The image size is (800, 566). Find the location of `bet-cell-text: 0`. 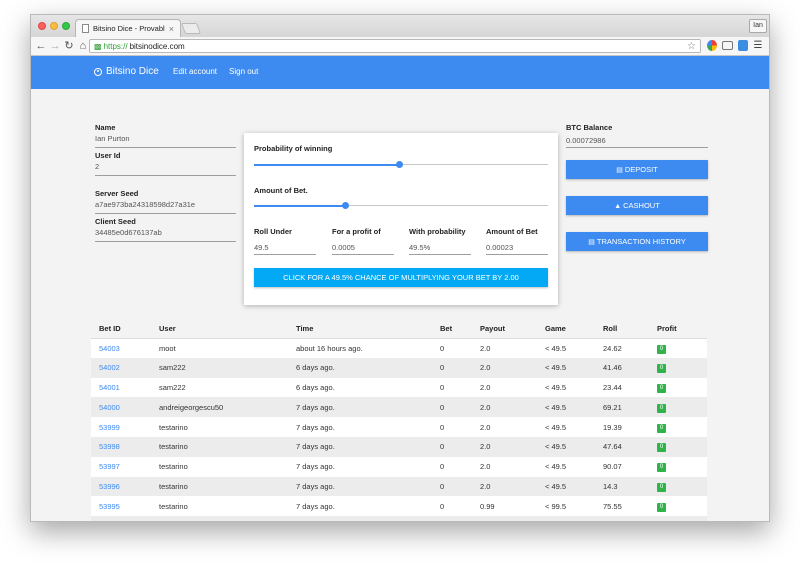

bet-cell-text: 0 is located at coordinates (442, 427).